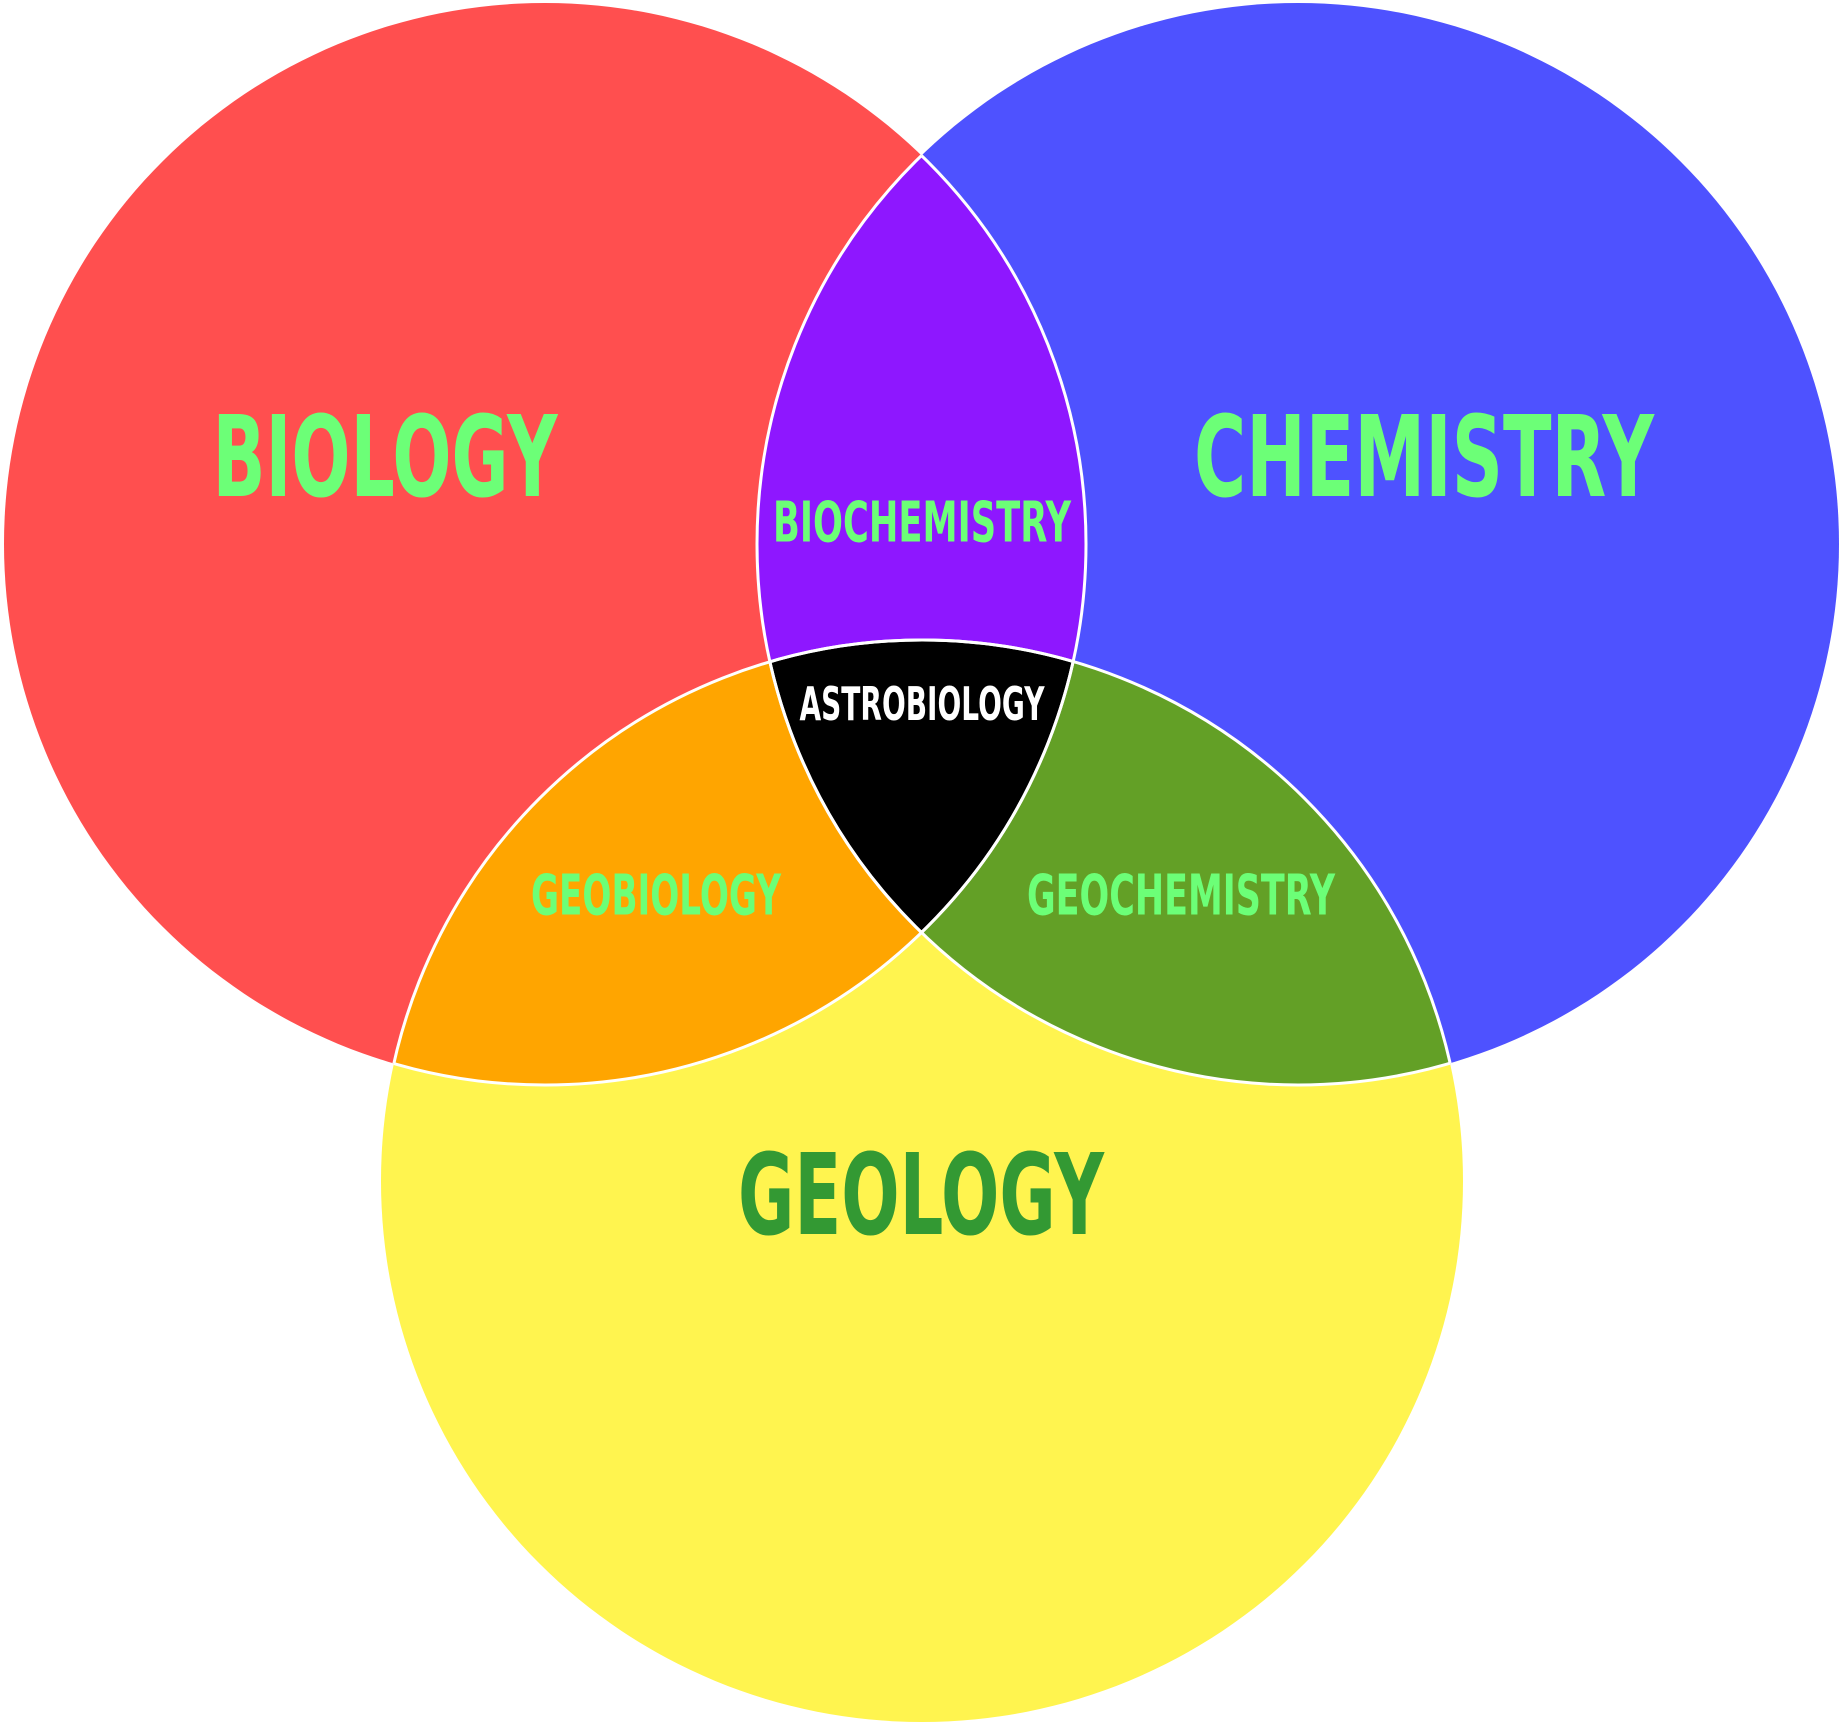 The image size is (1843, 1726). What do you see at coordinates (921, 1196) in the screenshot?
I see `geology-label: GEOLOGY` at bounding box center [921, 1196].